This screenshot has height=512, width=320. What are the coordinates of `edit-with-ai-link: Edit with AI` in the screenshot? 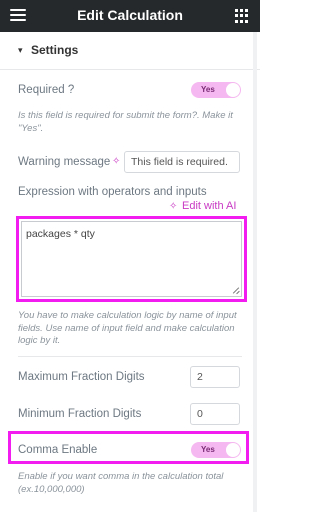 It's located at (209, 206).